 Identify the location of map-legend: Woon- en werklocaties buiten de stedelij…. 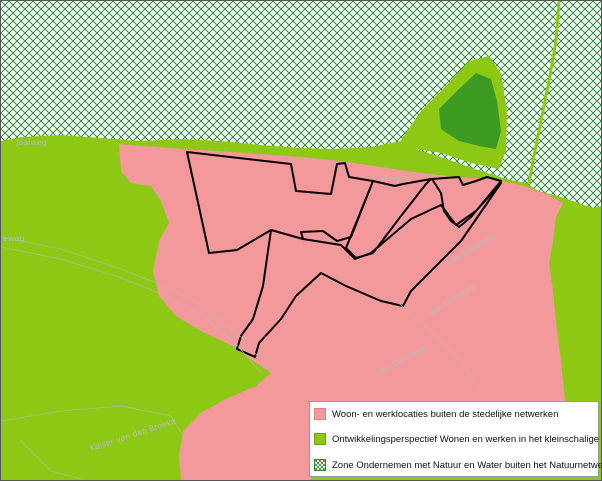
(455, 439).